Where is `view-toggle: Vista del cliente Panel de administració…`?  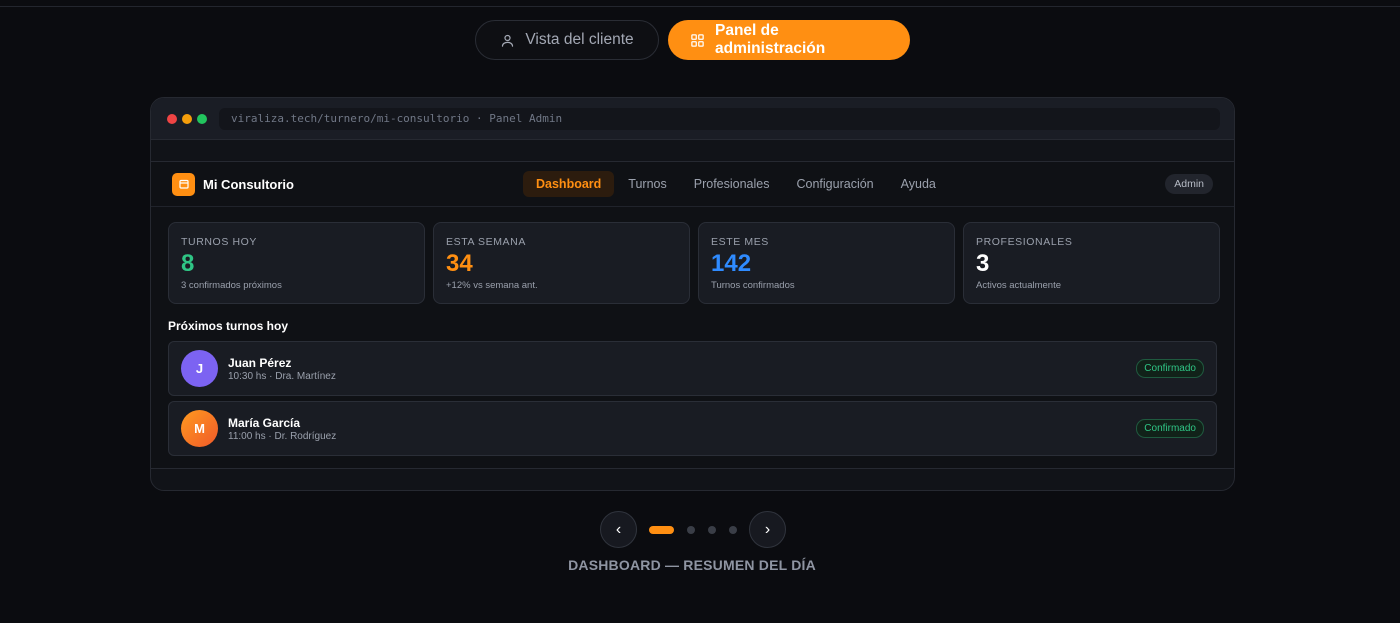
view-toggle: Vista del cliente Panel de administració… is located at coordinates (692, 40).